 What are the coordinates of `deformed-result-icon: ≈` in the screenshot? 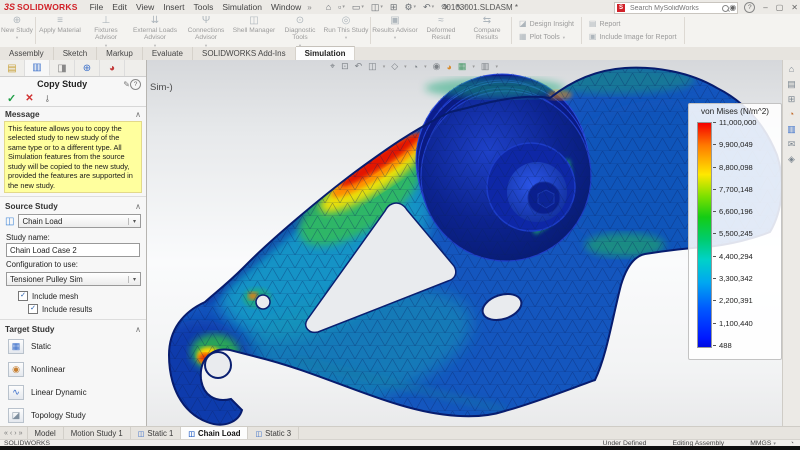 It's located at (441, 20).